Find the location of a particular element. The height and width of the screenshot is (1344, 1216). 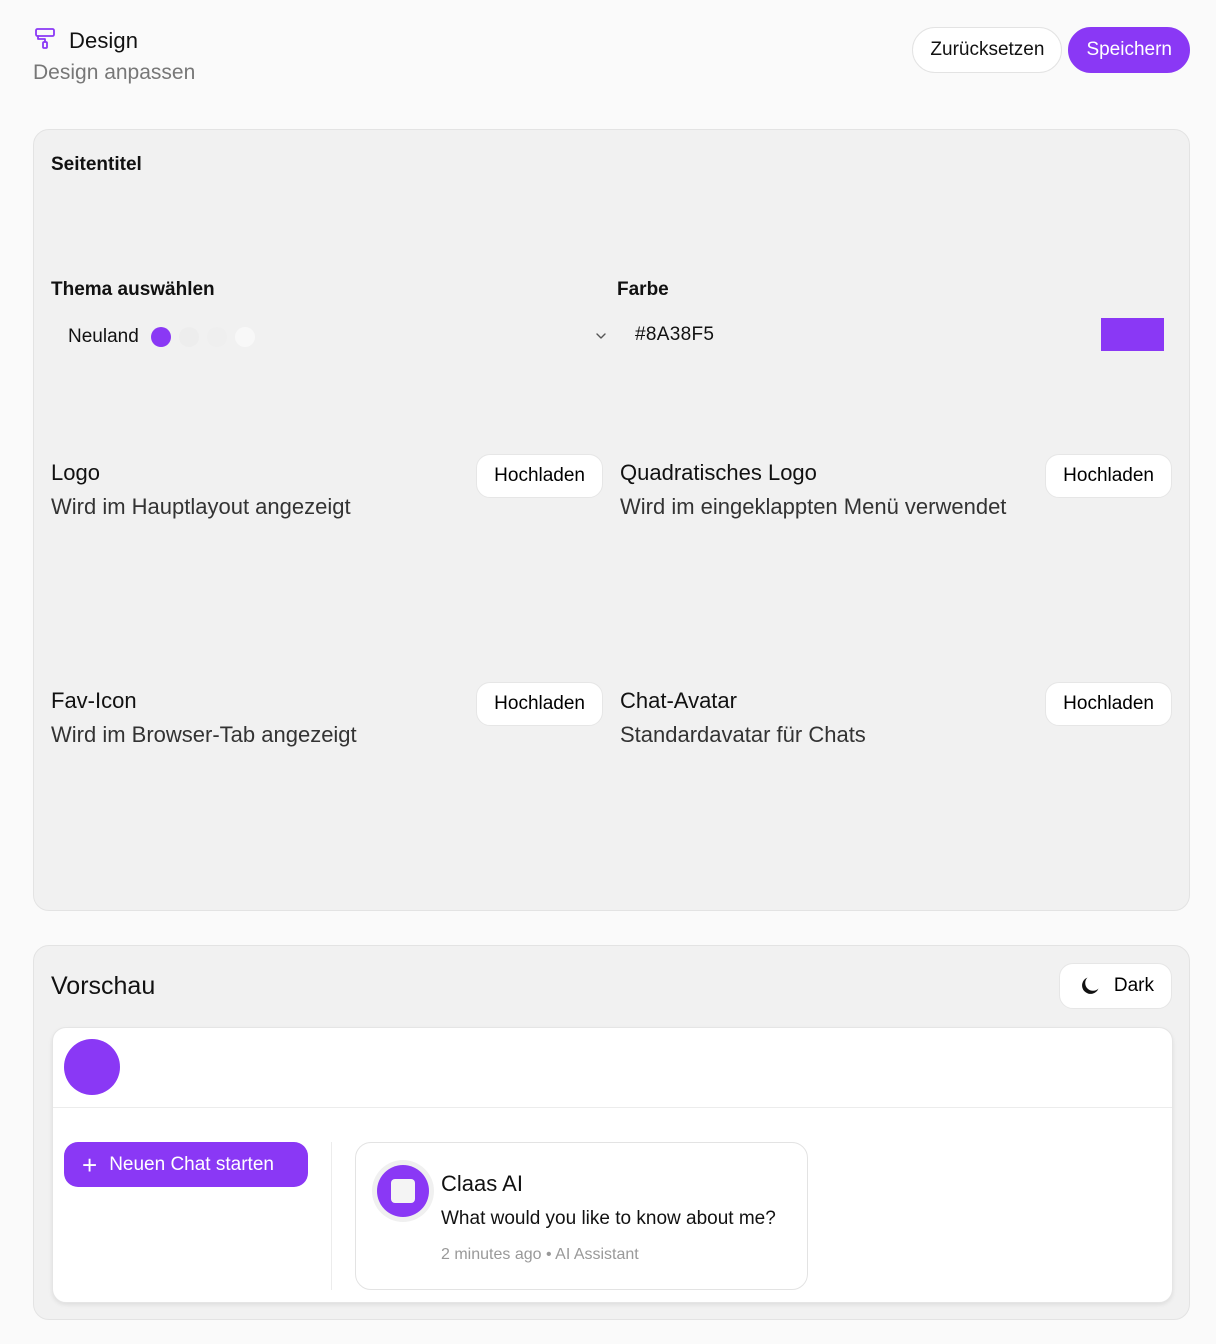

chat-avatar-placeholder-icon is located at coordinates (403, 1191).